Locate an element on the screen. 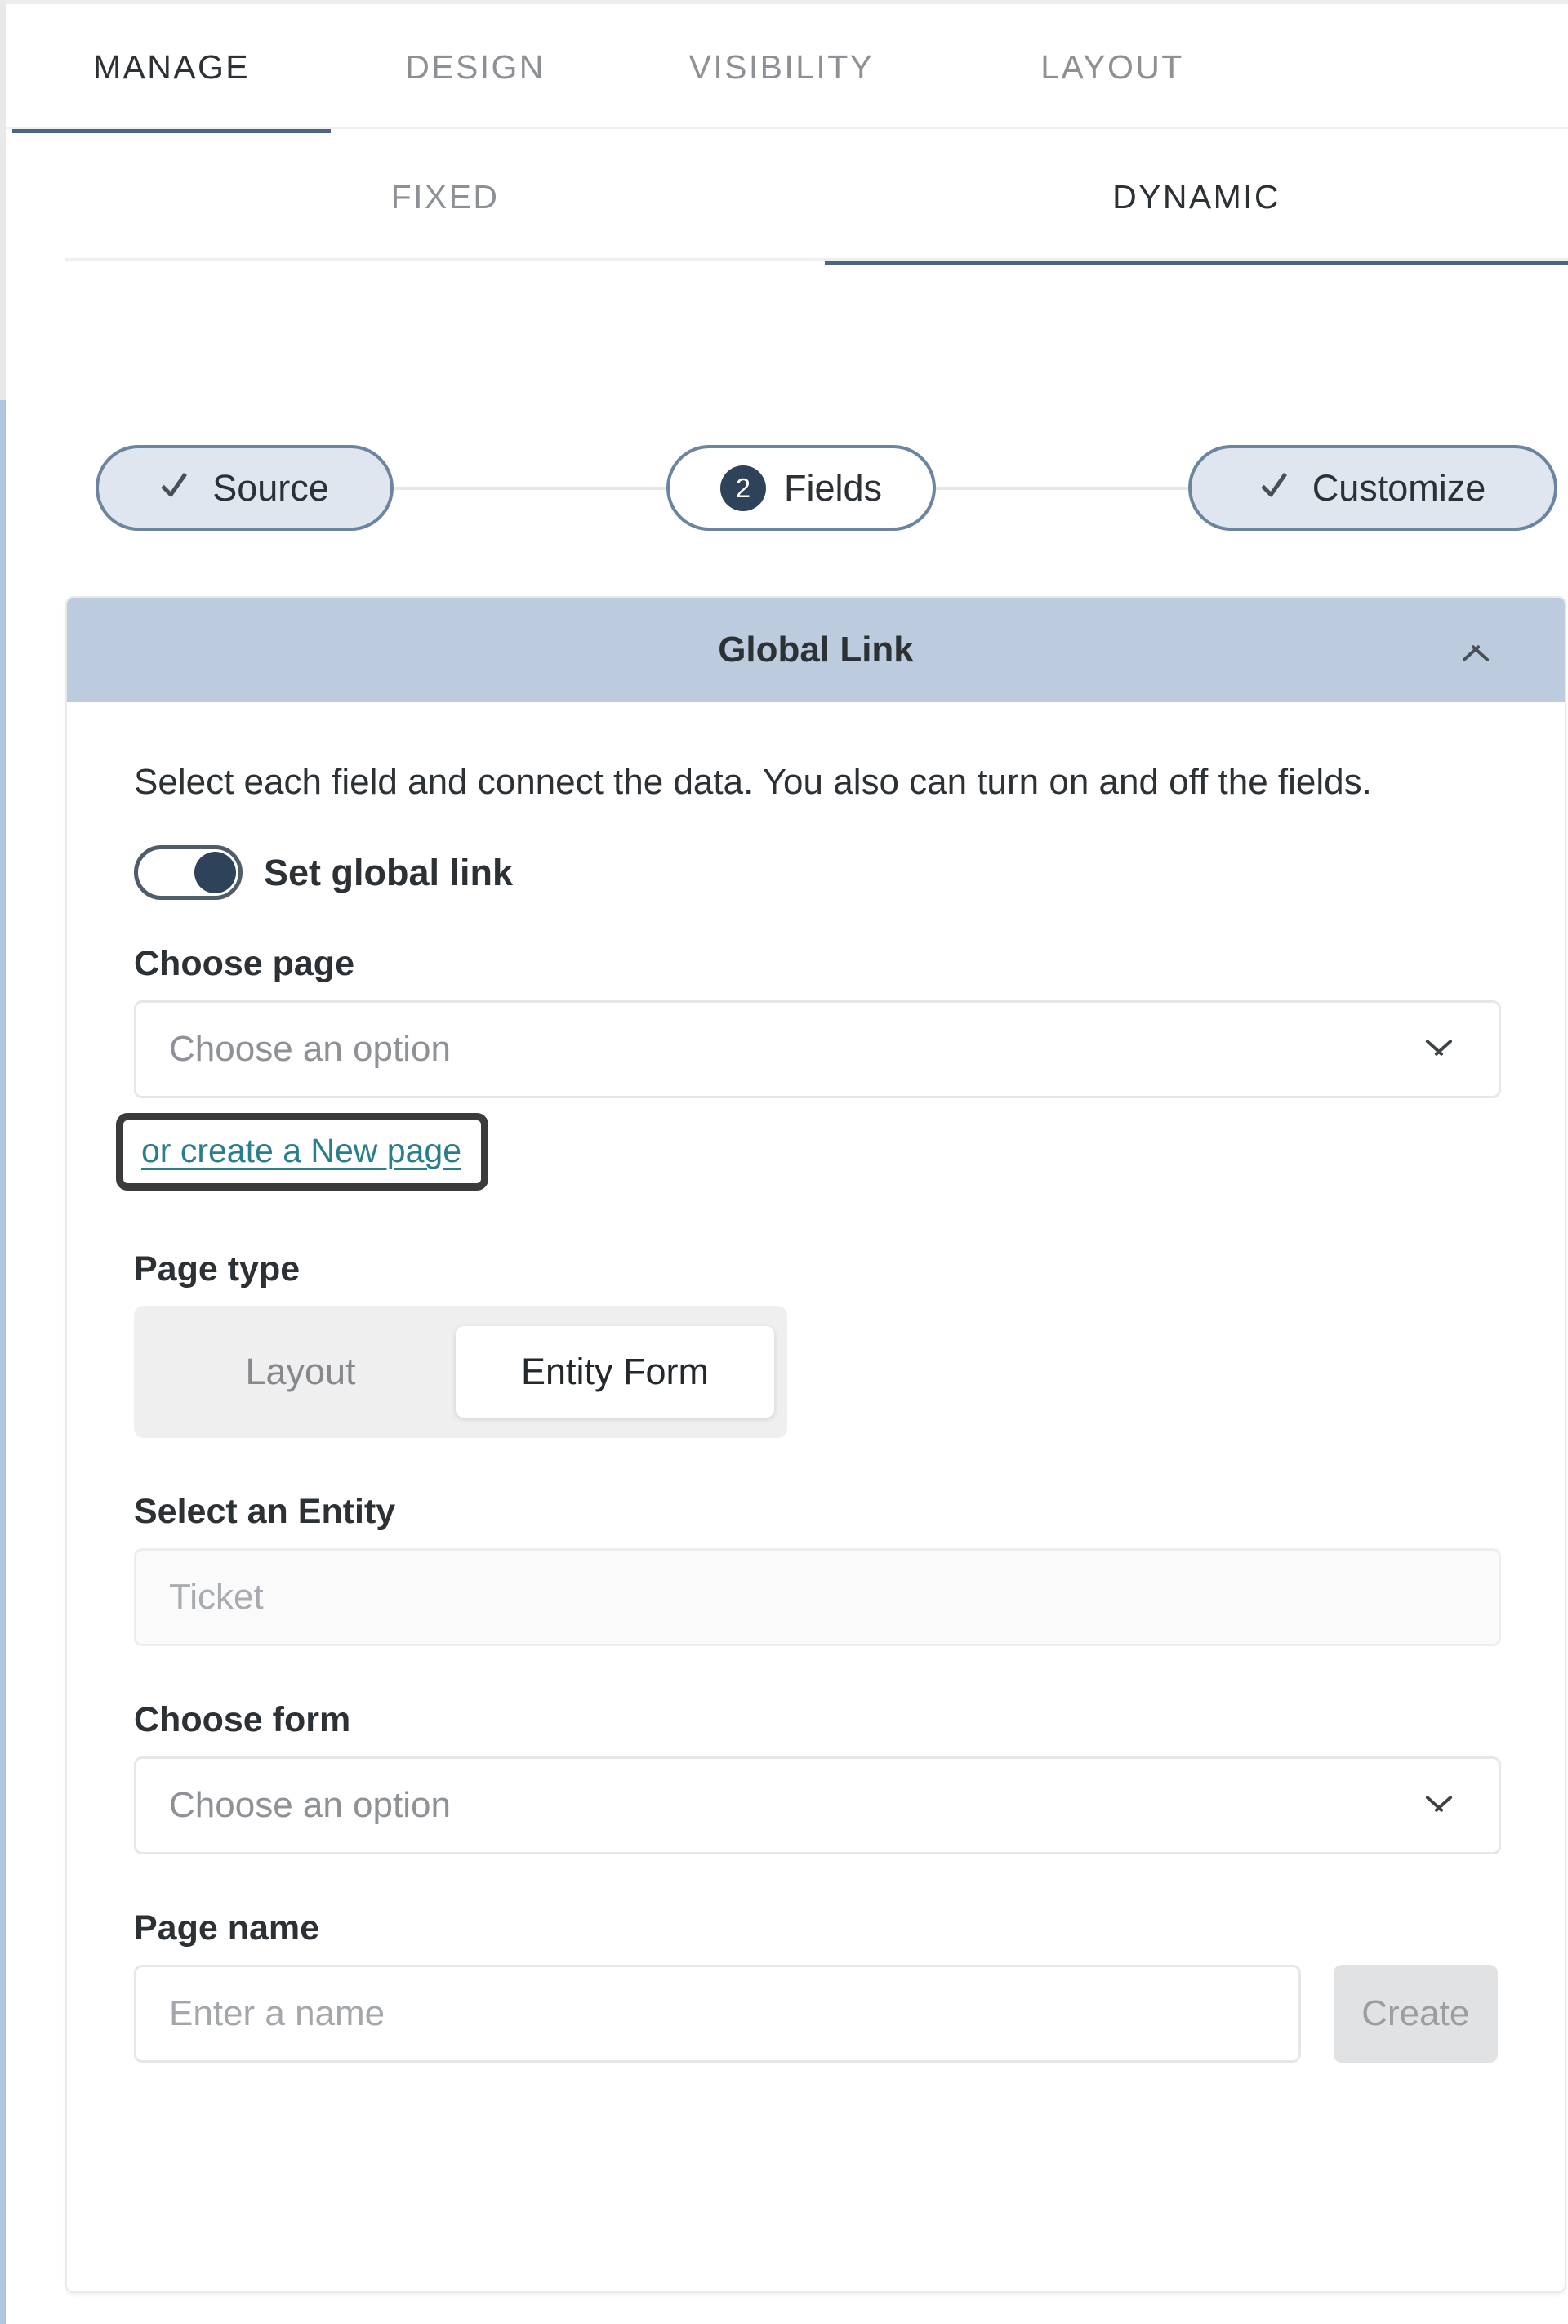 Image resolution: width=1568 pixels, height=2324 pixels. tab-manage-label: MANAGE is located at coordinates (171, 67).